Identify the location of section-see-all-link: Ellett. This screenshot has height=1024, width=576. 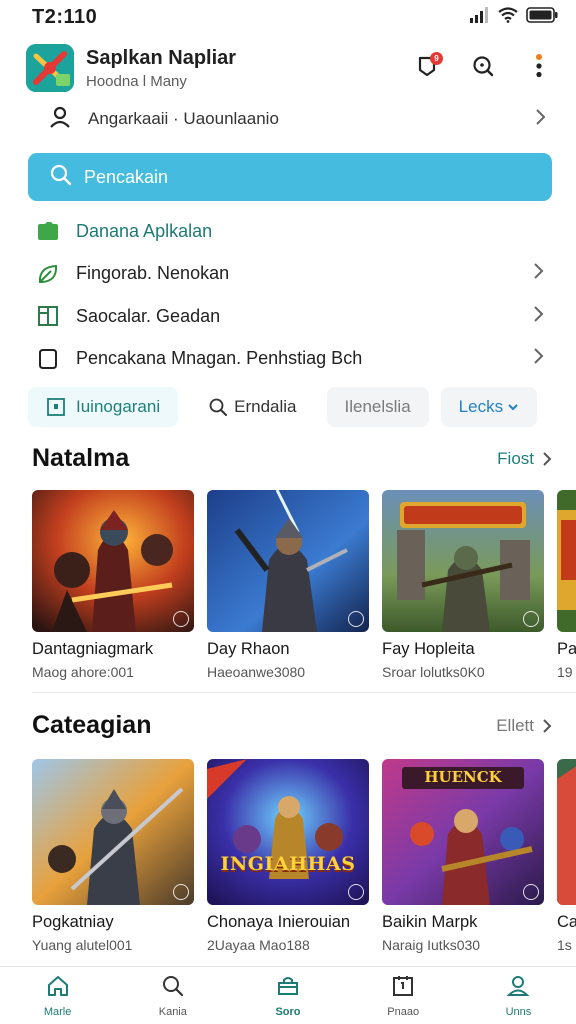
(524, 726).